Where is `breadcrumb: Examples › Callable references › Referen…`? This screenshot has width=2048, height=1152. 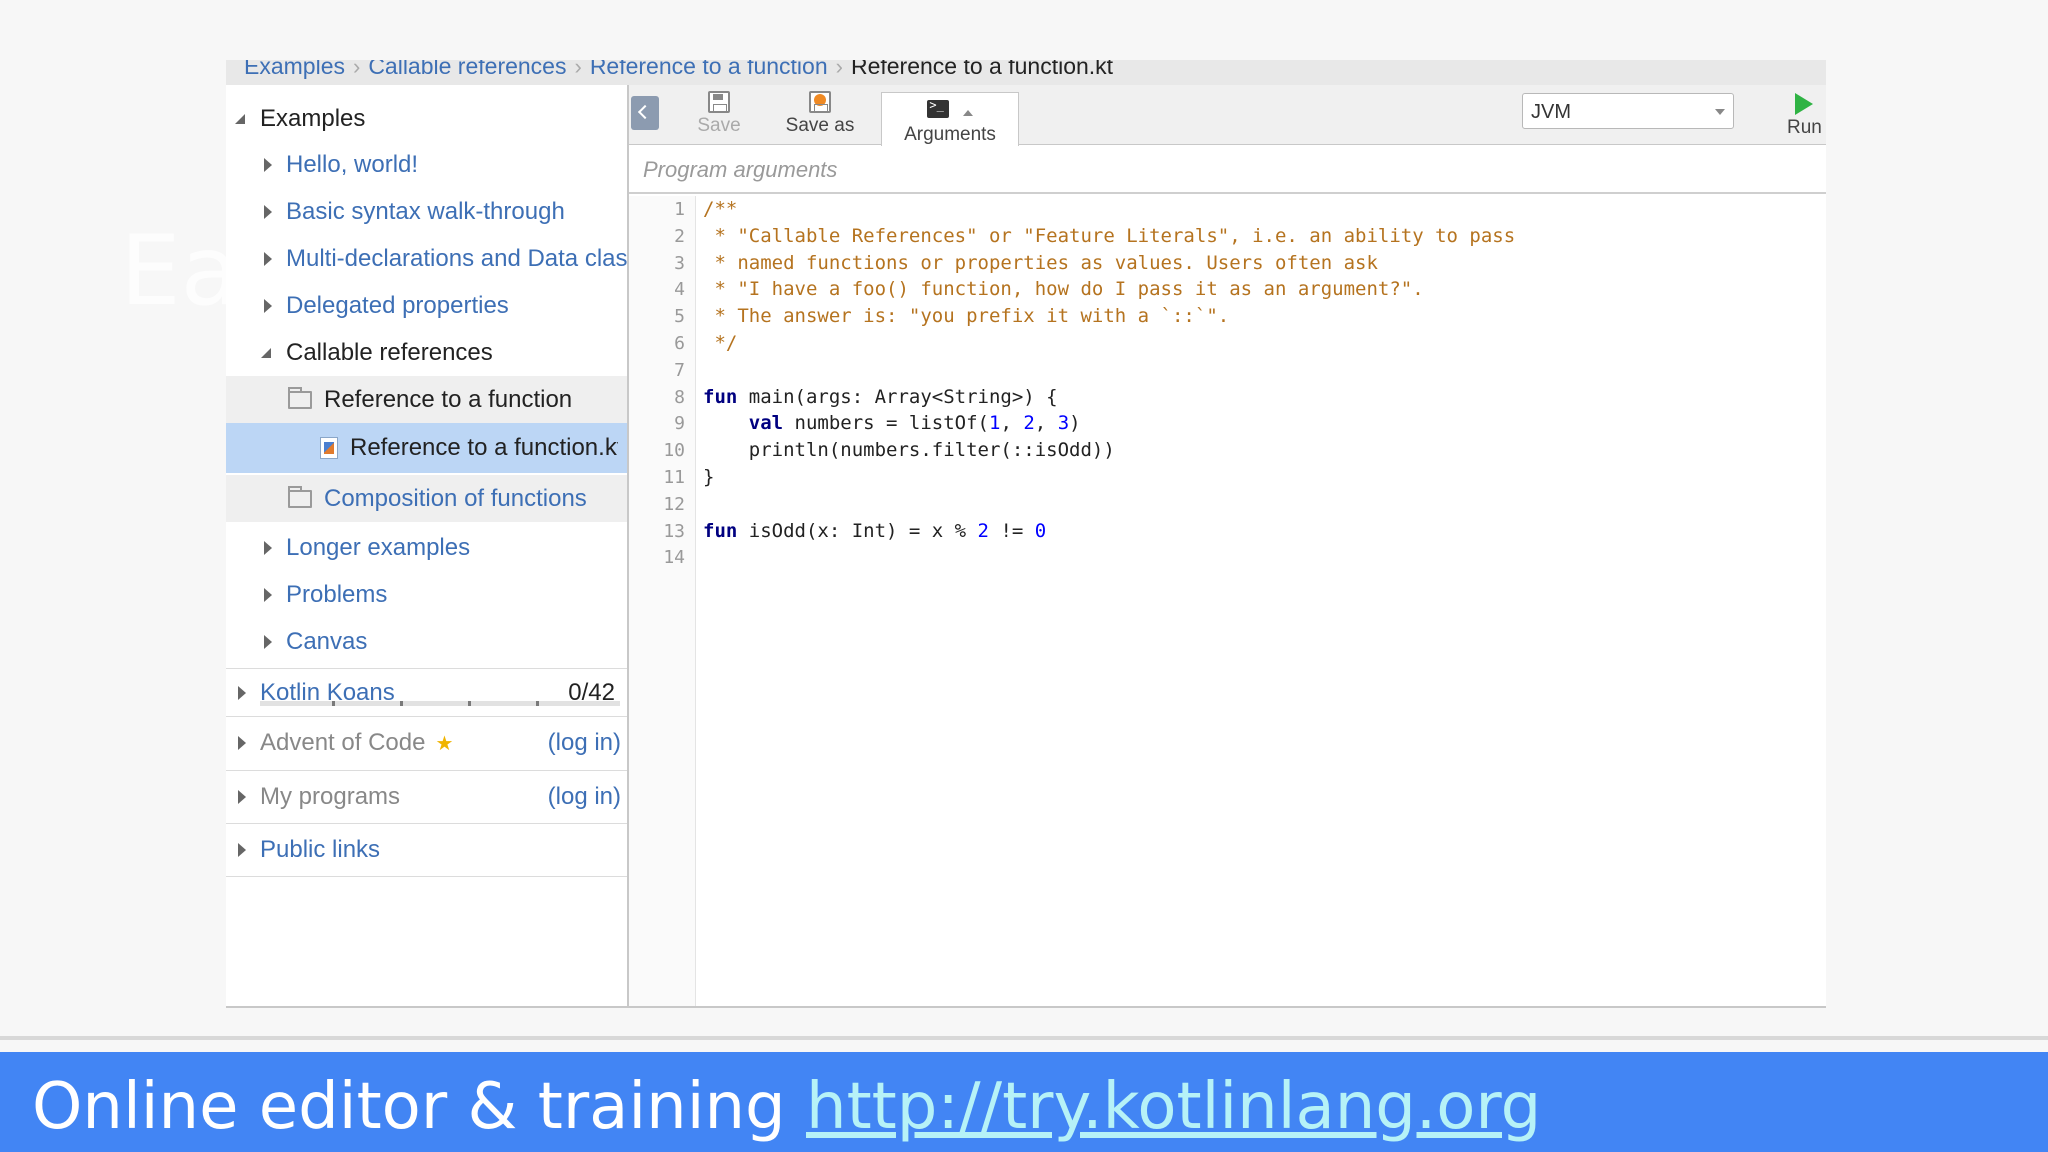 breadcrumb: Examples › Callable references › Referen… is located at coordinates (1026, 72).